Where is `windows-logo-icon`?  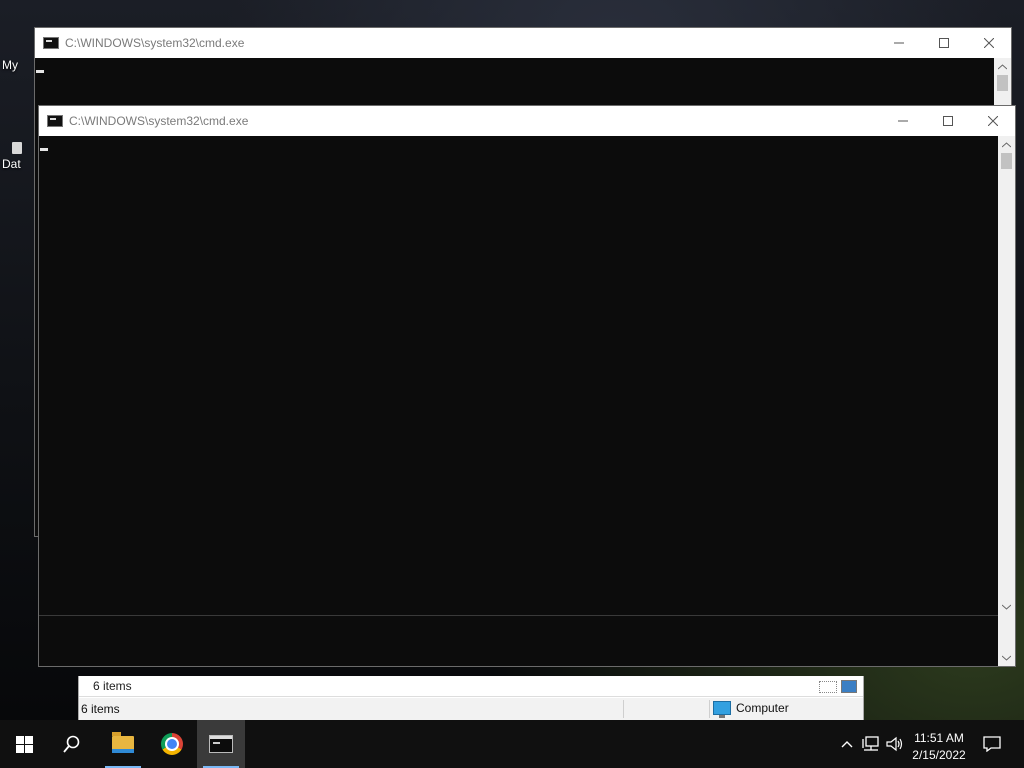 windows-logo-icon is located at coordinates (24, 744).